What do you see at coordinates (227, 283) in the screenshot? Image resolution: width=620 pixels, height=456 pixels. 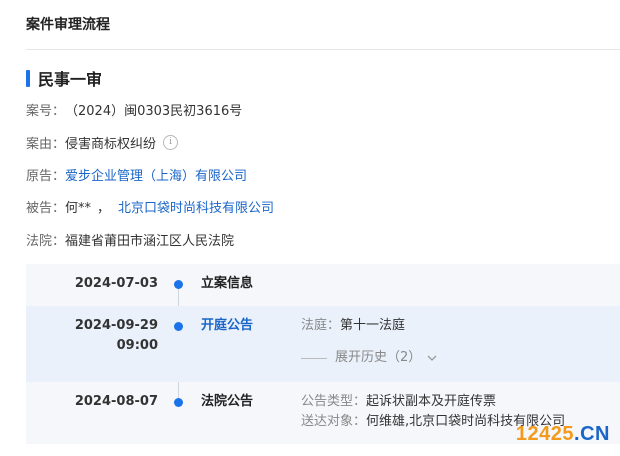 I see `timeline-event: 立案信息` at bounding box center [227, 283].